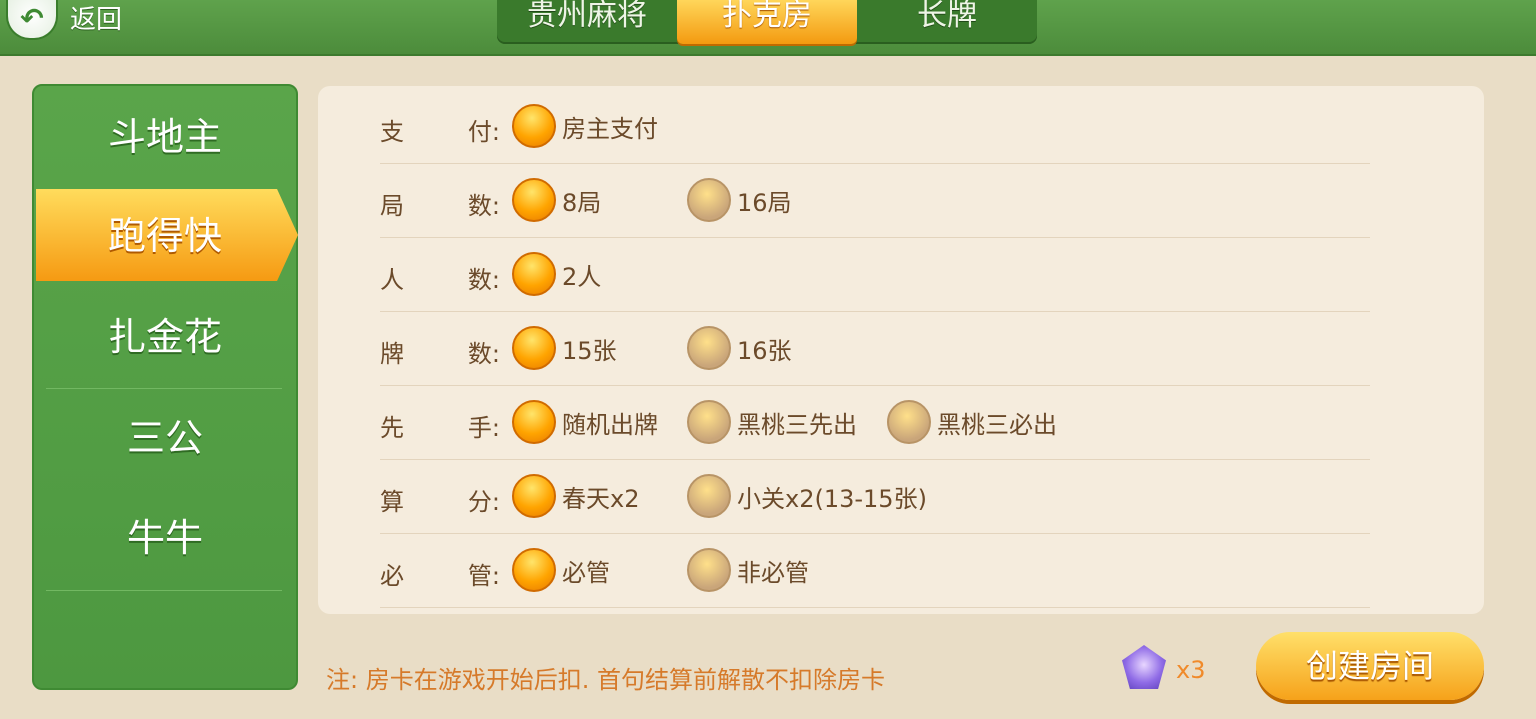  What do you see at coordinates (587, 22) in the screenshot?
I see `tab-guizhou-mahjong: 贵州麻将` at bounding box center [587, 22].